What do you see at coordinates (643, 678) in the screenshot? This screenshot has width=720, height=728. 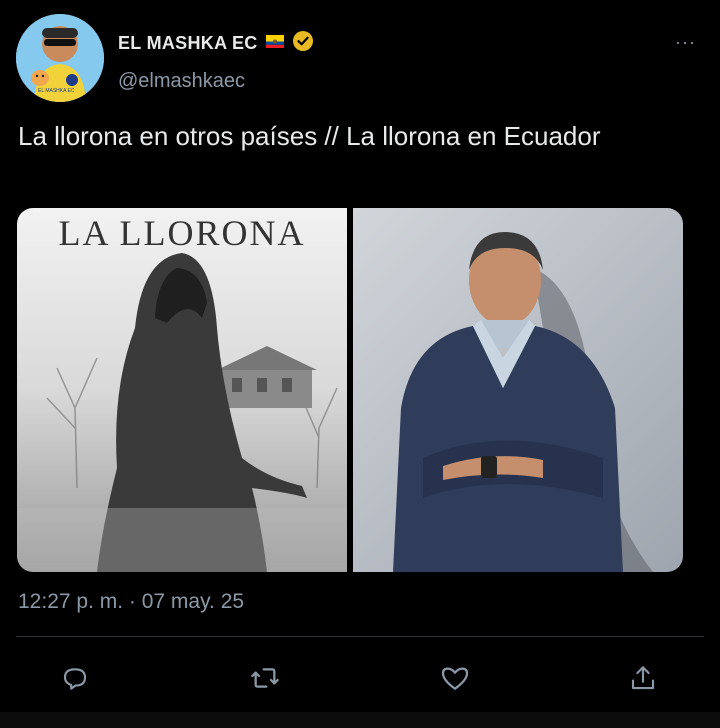 I see `share-icon` at bounding box center [643, 678].